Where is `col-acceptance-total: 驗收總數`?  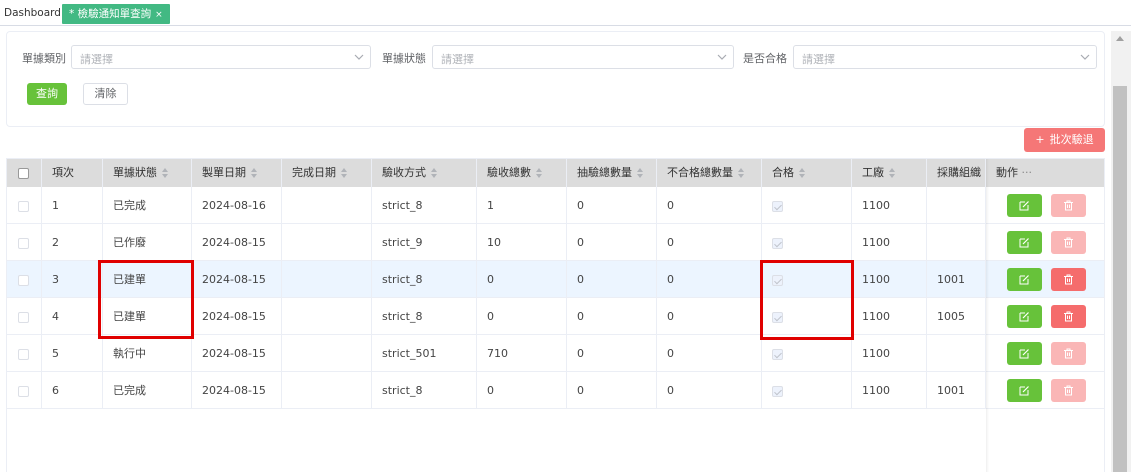
col-acceptance-total: 驗收總數 is located at coordinates (522, 173).